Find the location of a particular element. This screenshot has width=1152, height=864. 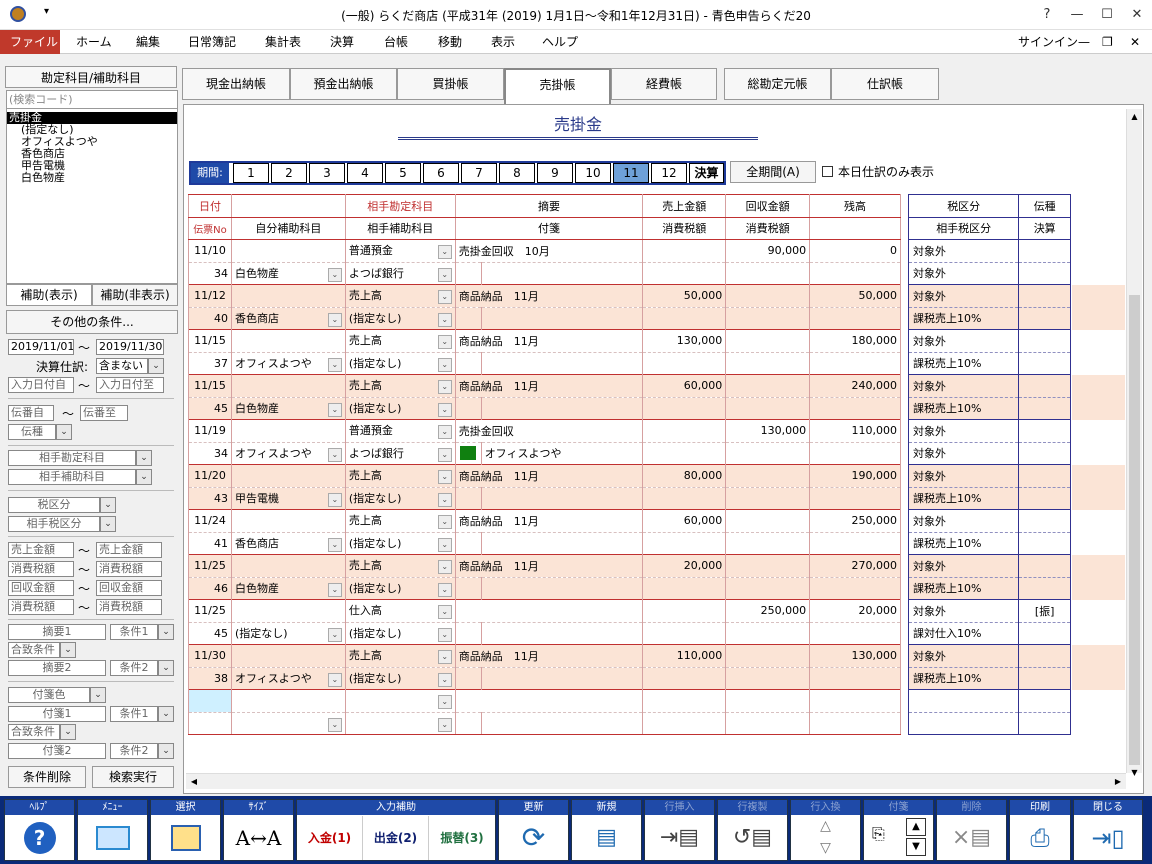

aite-zei-cell: 課対仕入10% is located at coordinates (963, 633).